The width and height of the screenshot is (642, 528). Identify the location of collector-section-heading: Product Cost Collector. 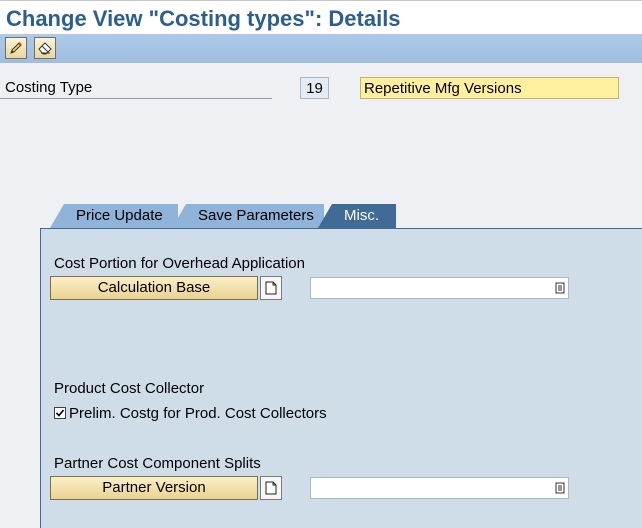
(129, 388).